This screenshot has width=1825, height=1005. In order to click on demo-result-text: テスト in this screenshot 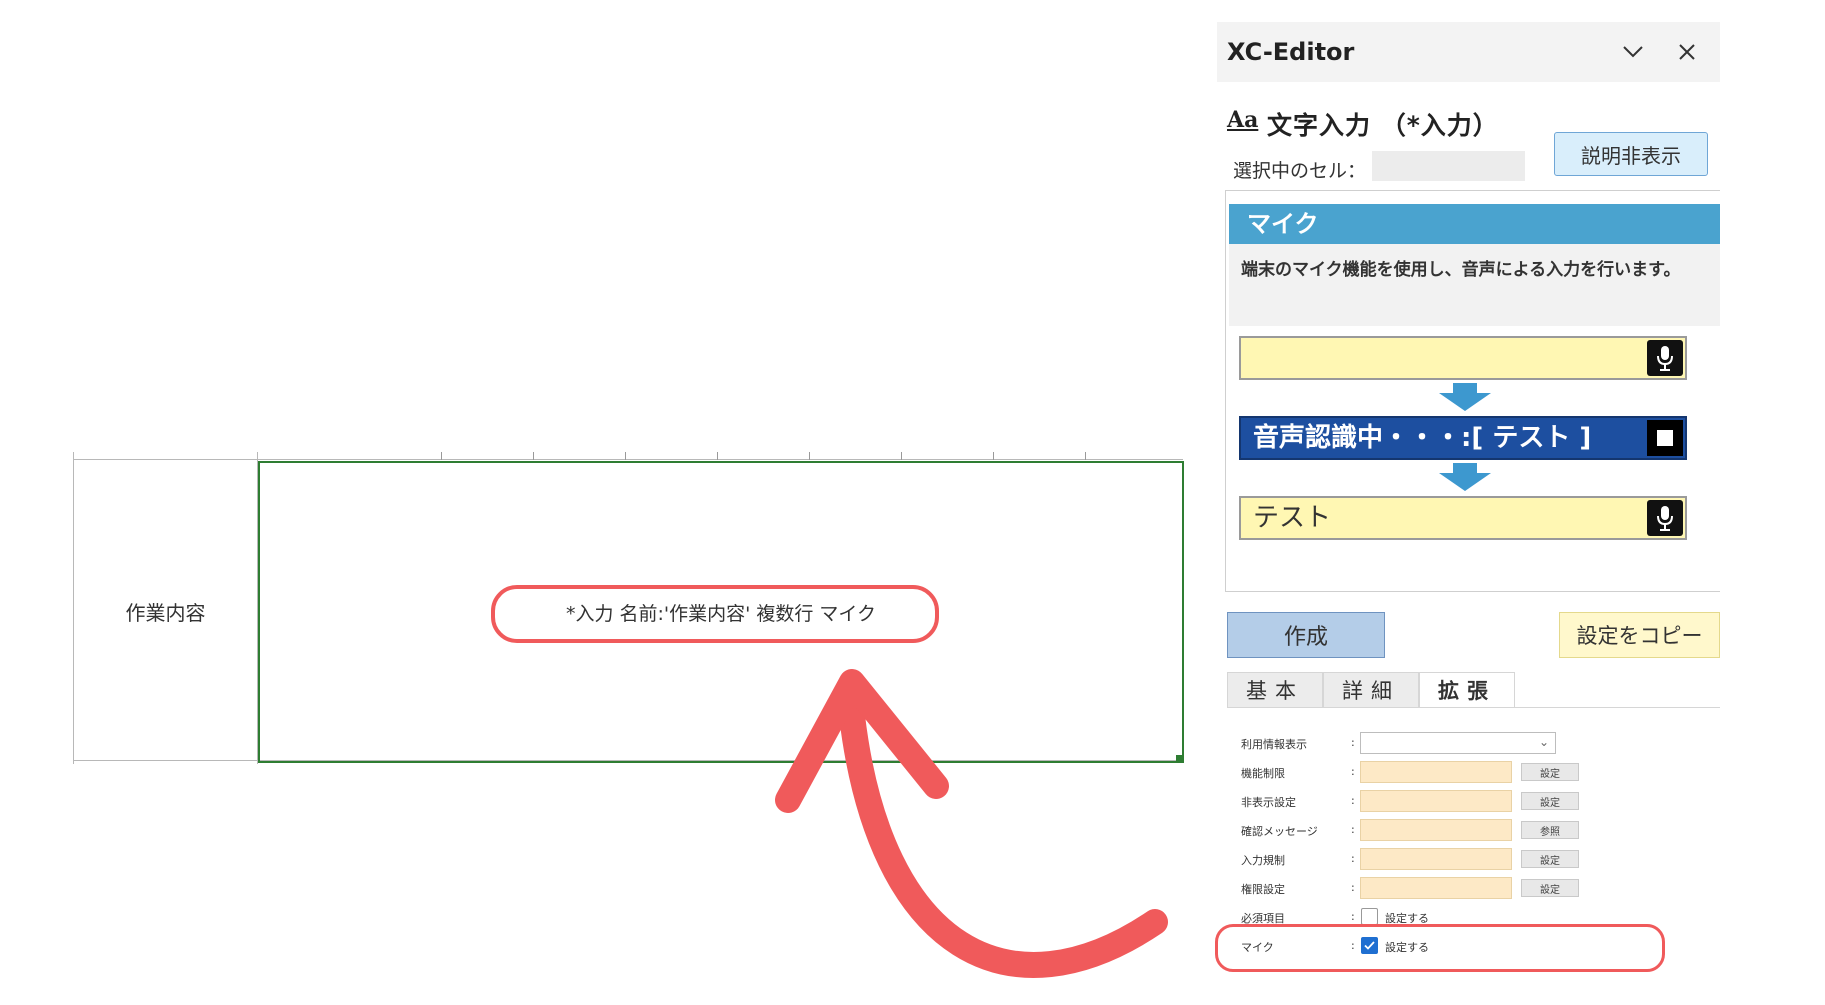, I will do `click(1292, 518)`.